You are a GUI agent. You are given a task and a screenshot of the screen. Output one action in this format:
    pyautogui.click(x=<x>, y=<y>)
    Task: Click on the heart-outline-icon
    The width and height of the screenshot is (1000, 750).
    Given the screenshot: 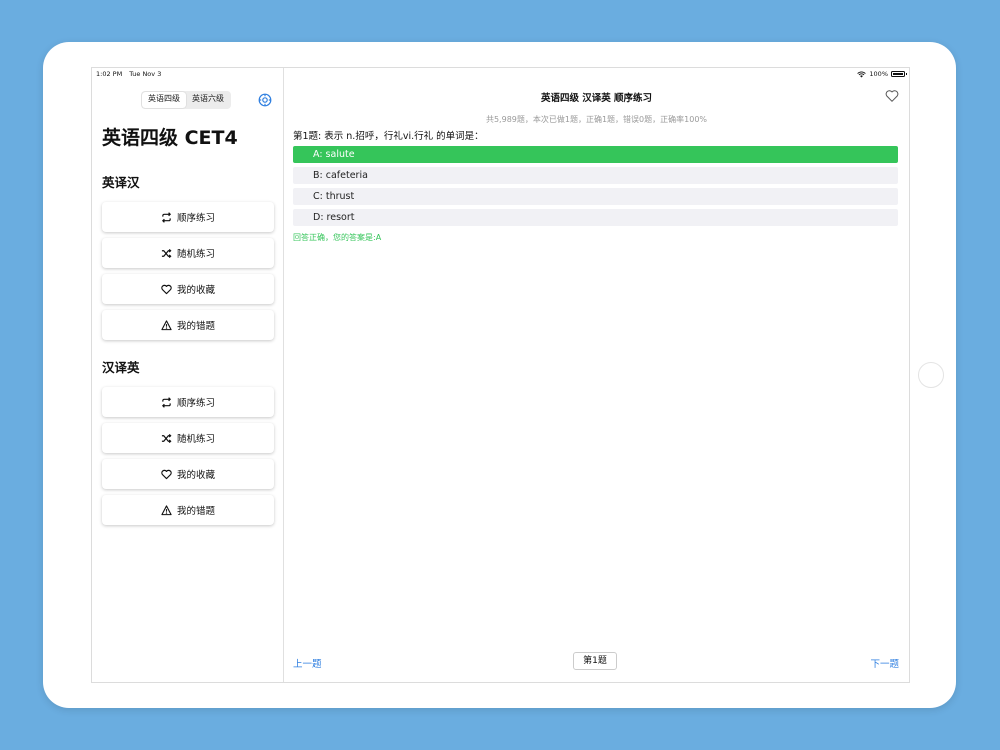 What is the action you would take?
    pyautogui.click(x=892, y=96)
    